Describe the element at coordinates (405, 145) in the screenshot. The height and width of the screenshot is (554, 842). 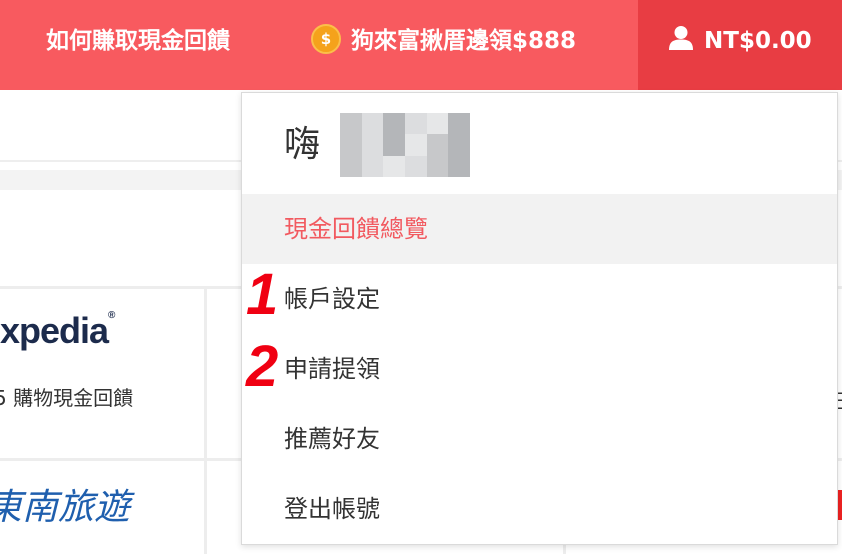
I see `blurred-username` at that location.